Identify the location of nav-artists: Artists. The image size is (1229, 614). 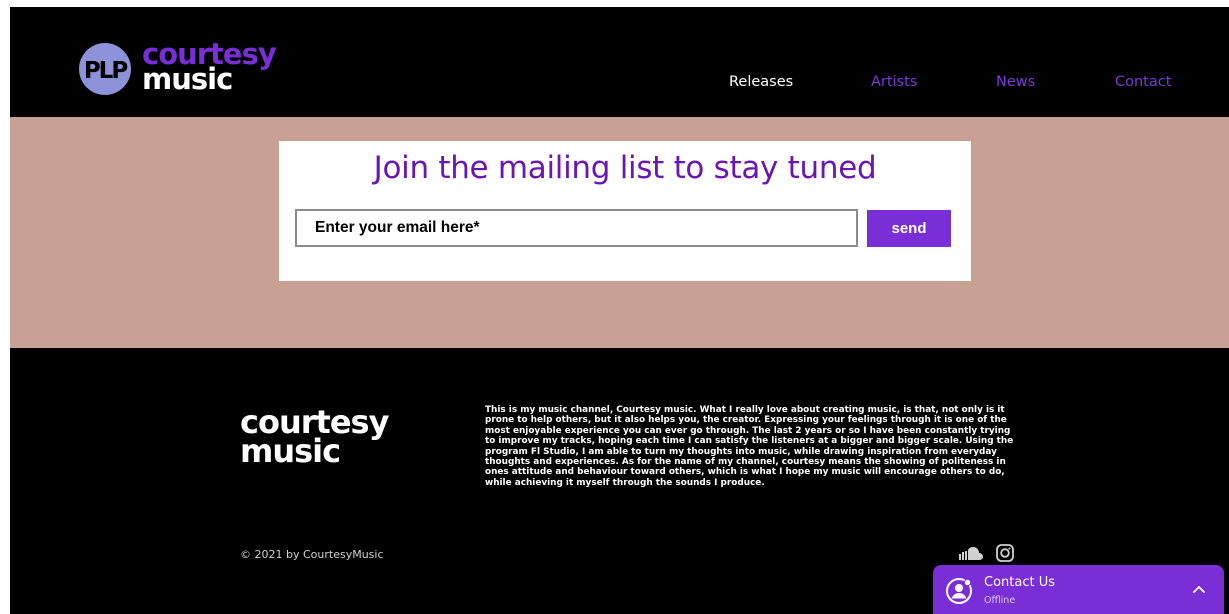
(894, 85).